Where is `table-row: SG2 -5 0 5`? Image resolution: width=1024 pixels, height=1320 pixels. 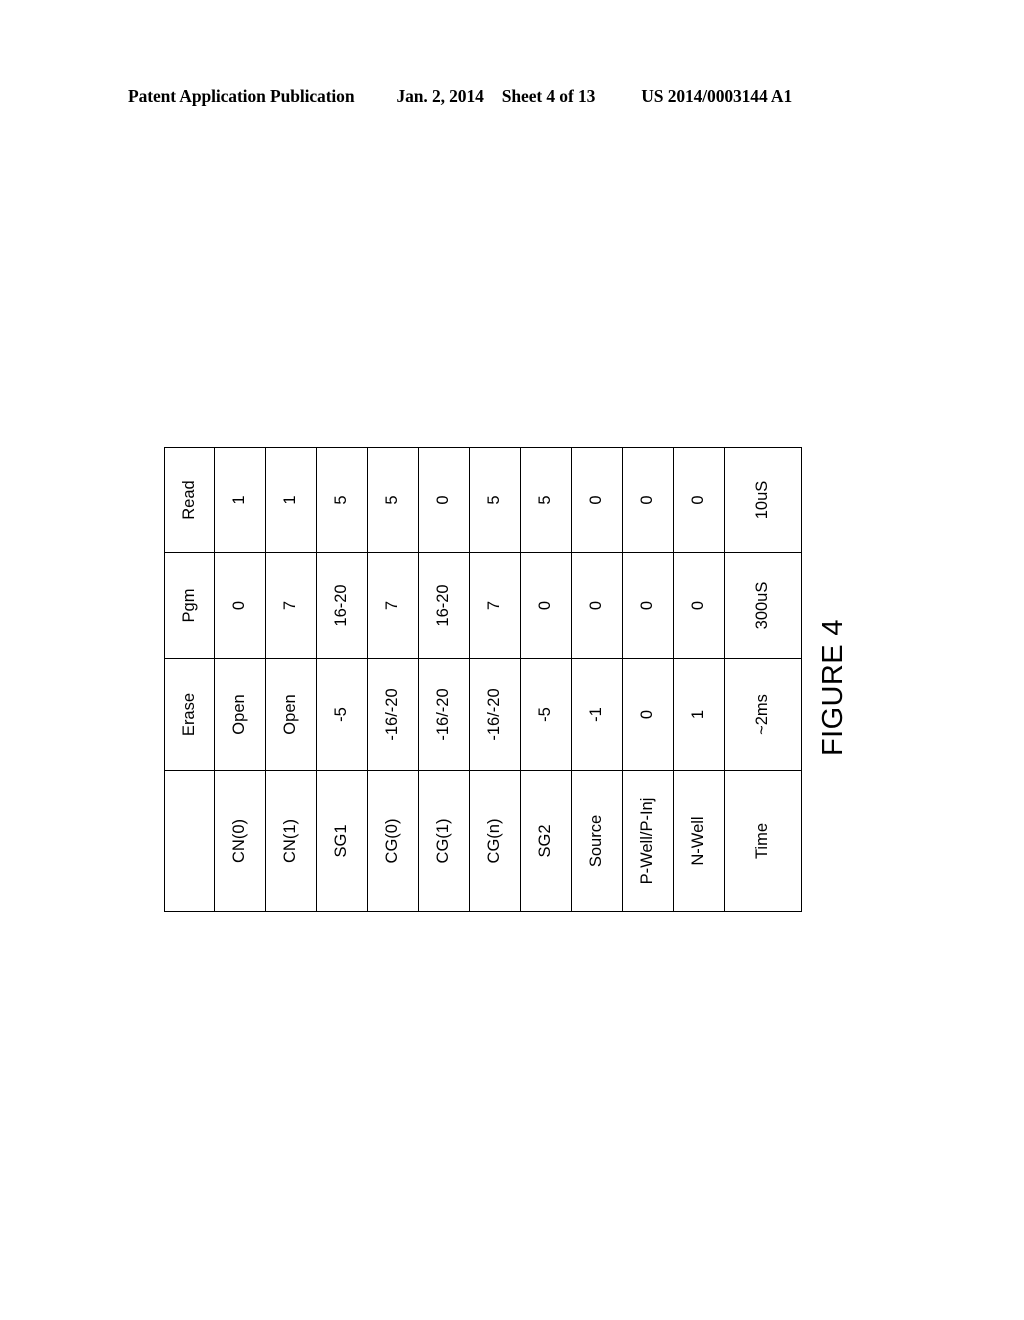 table-row: SG2 -5 0 5 is located at coordinates (546, 679).